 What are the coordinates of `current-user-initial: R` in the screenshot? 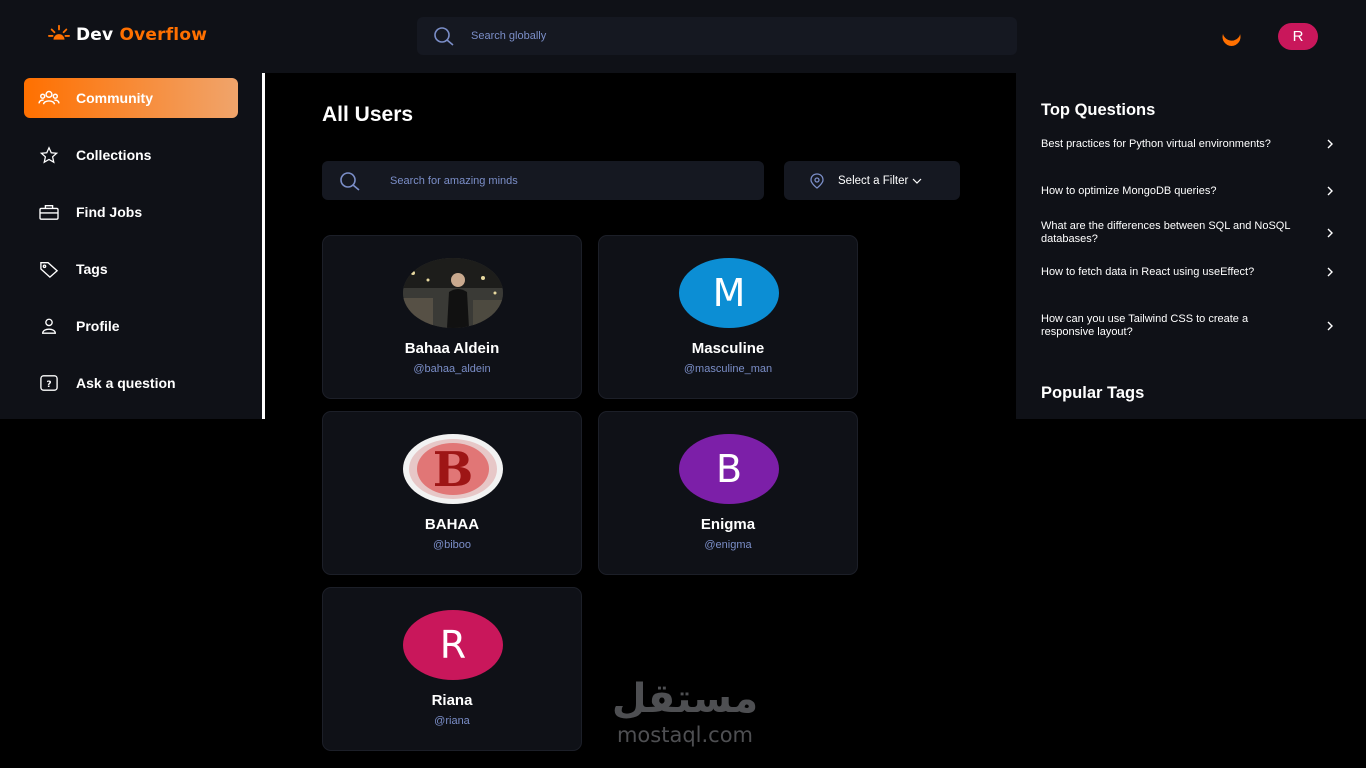 It's located at (1298, 36).